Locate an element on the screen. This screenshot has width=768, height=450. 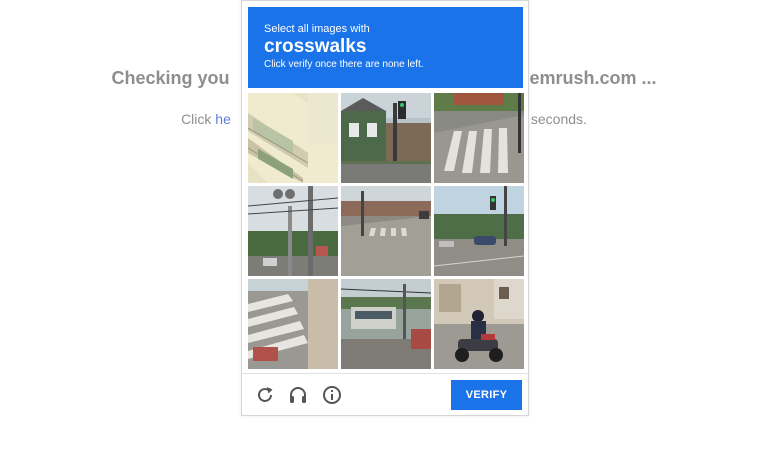
subline-link: he is located at coordinates (223, 119).